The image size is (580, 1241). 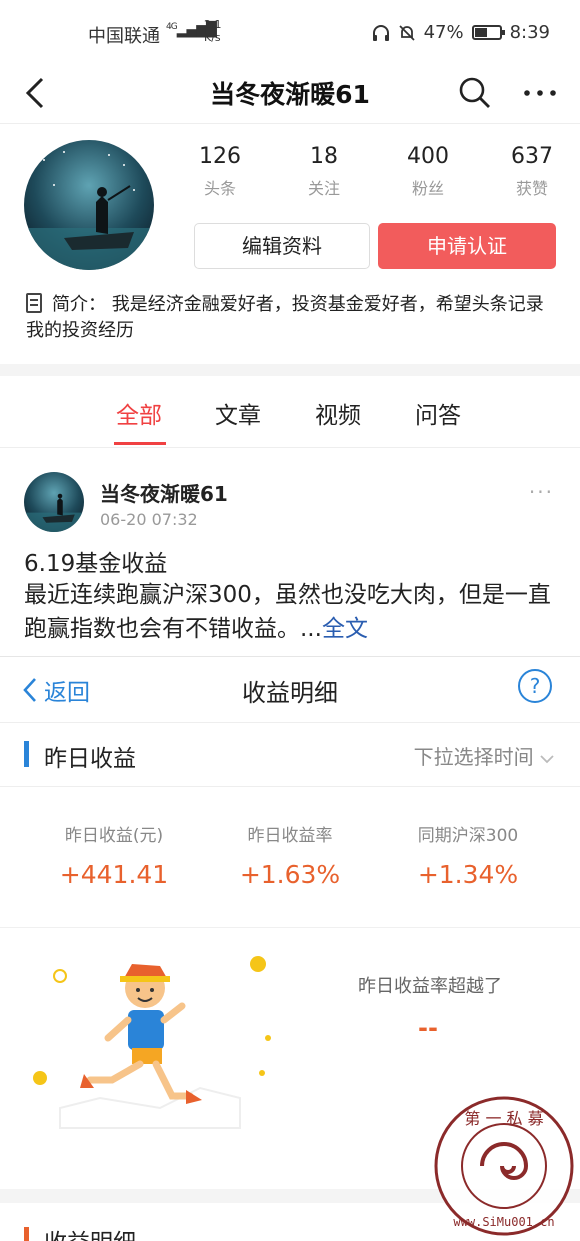 What do you see at coordinates (114, 855) in the screenshot?
I see `metric-yesterday-profit: 昨日收益(元) +441.41` at bounding box center [114, 855].